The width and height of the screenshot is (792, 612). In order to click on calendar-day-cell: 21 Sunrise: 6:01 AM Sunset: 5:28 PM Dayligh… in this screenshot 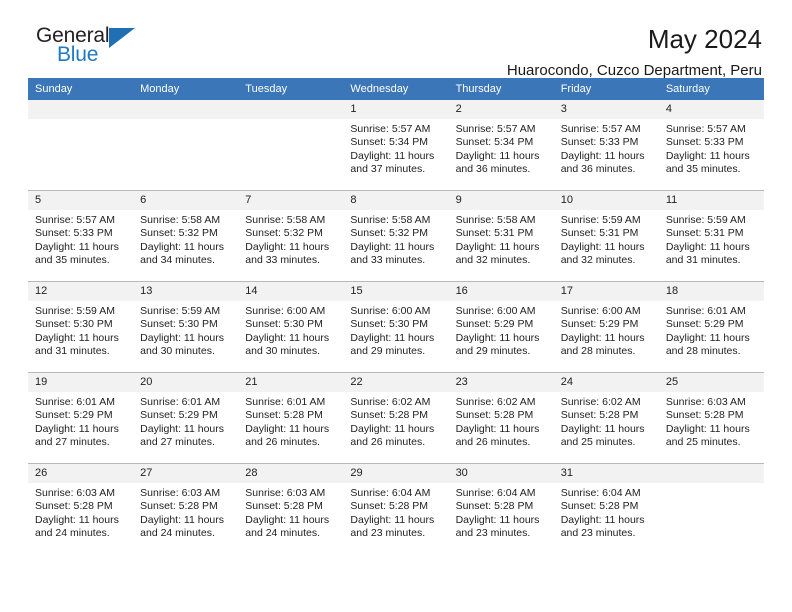, I will do `click(291, 418)`.